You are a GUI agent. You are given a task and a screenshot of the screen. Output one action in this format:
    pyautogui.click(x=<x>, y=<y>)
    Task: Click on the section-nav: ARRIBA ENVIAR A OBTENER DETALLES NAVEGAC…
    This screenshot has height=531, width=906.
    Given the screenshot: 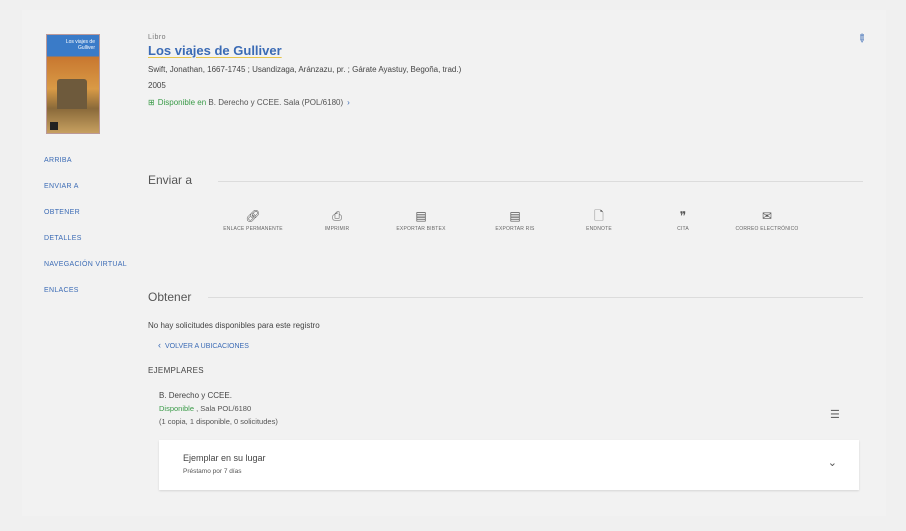 What is the action you would take?
    pyautogui.click(x=99, y=235)
    